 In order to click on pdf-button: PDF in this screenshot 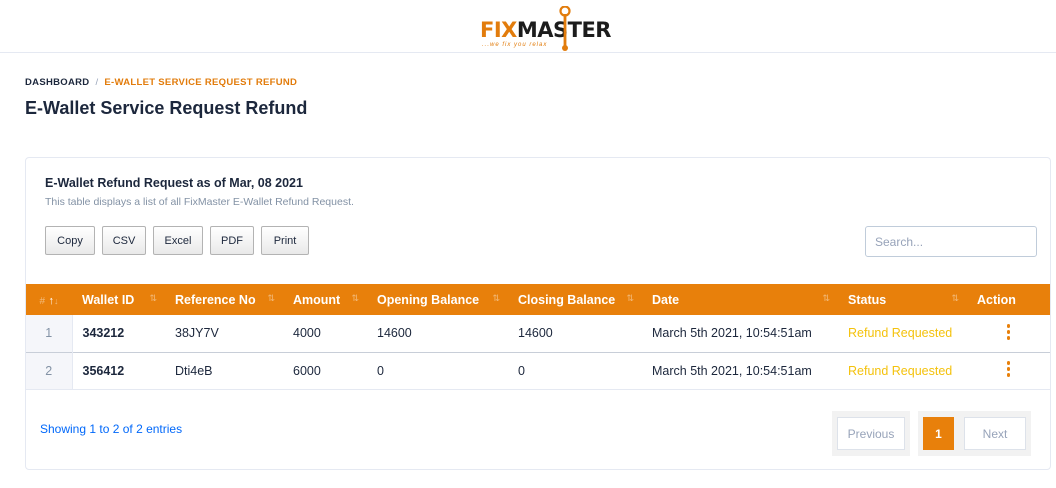, I will do `click(232, 240)`.